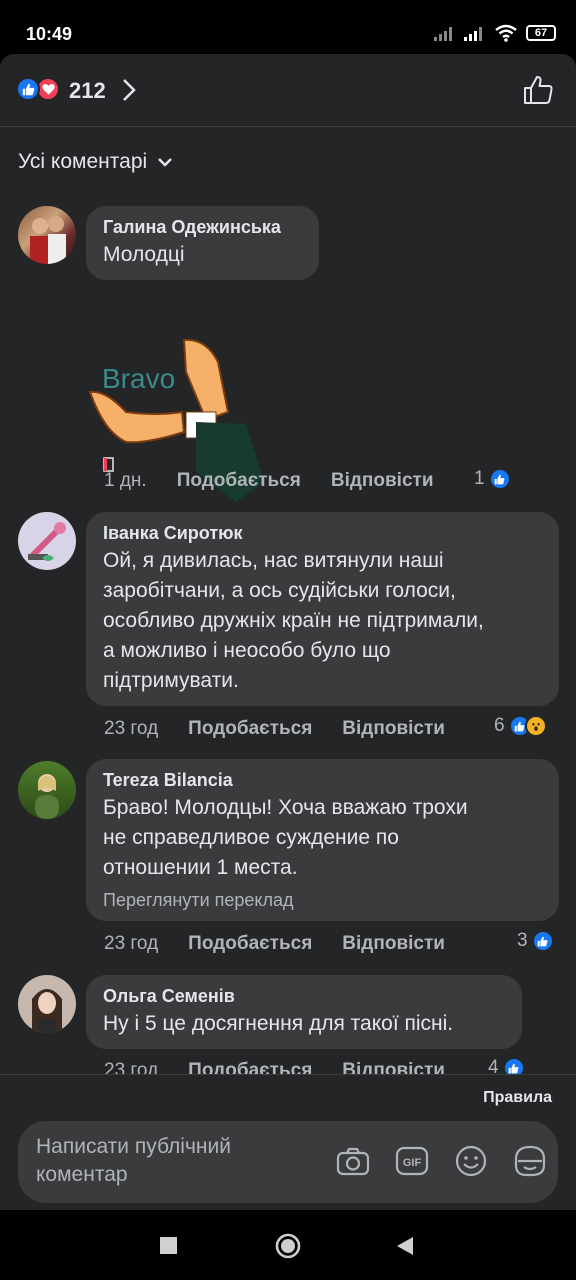 The width and height of the screenshot is (576, 1280). I want to click on home-button, so click(288, 1246).